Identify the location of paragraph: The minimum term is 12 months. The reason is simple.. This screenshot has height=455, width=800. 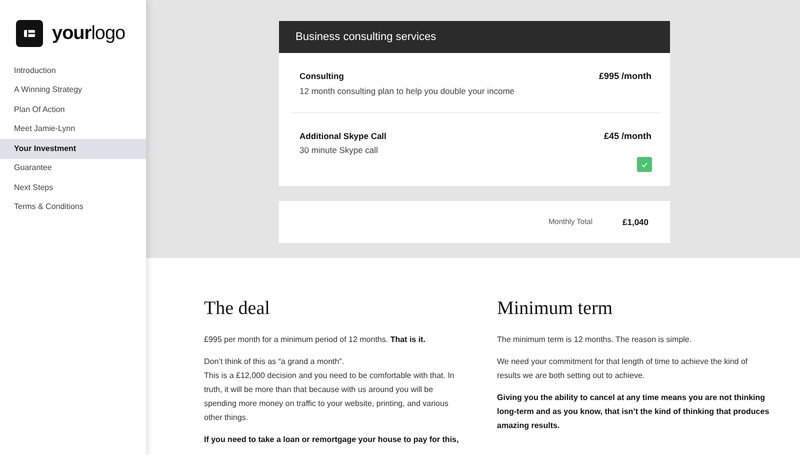
(595, 340).